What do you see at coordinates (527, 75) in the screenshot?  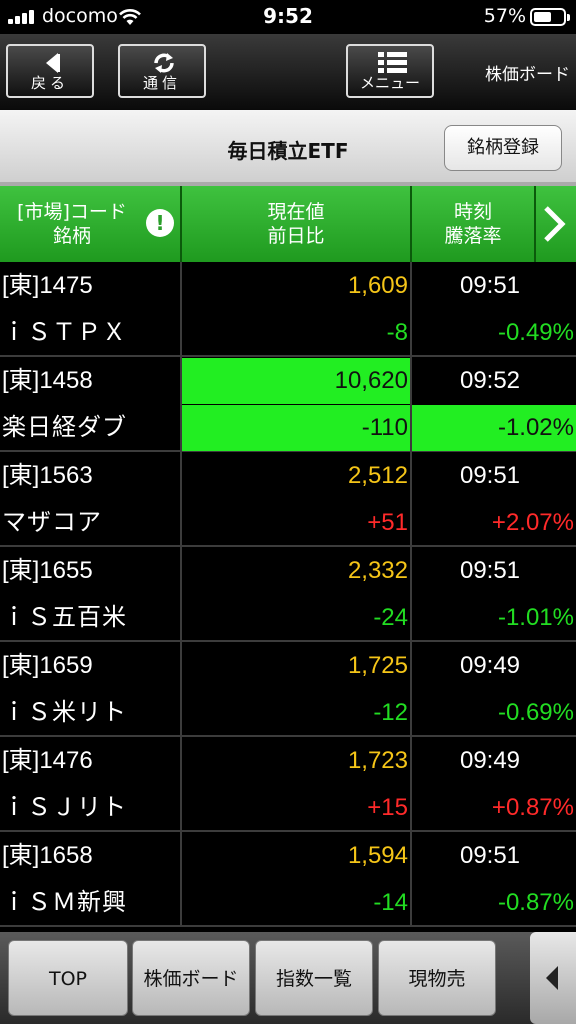 I see `screen-title: 株価ボード` at bounding box center [527, 75].